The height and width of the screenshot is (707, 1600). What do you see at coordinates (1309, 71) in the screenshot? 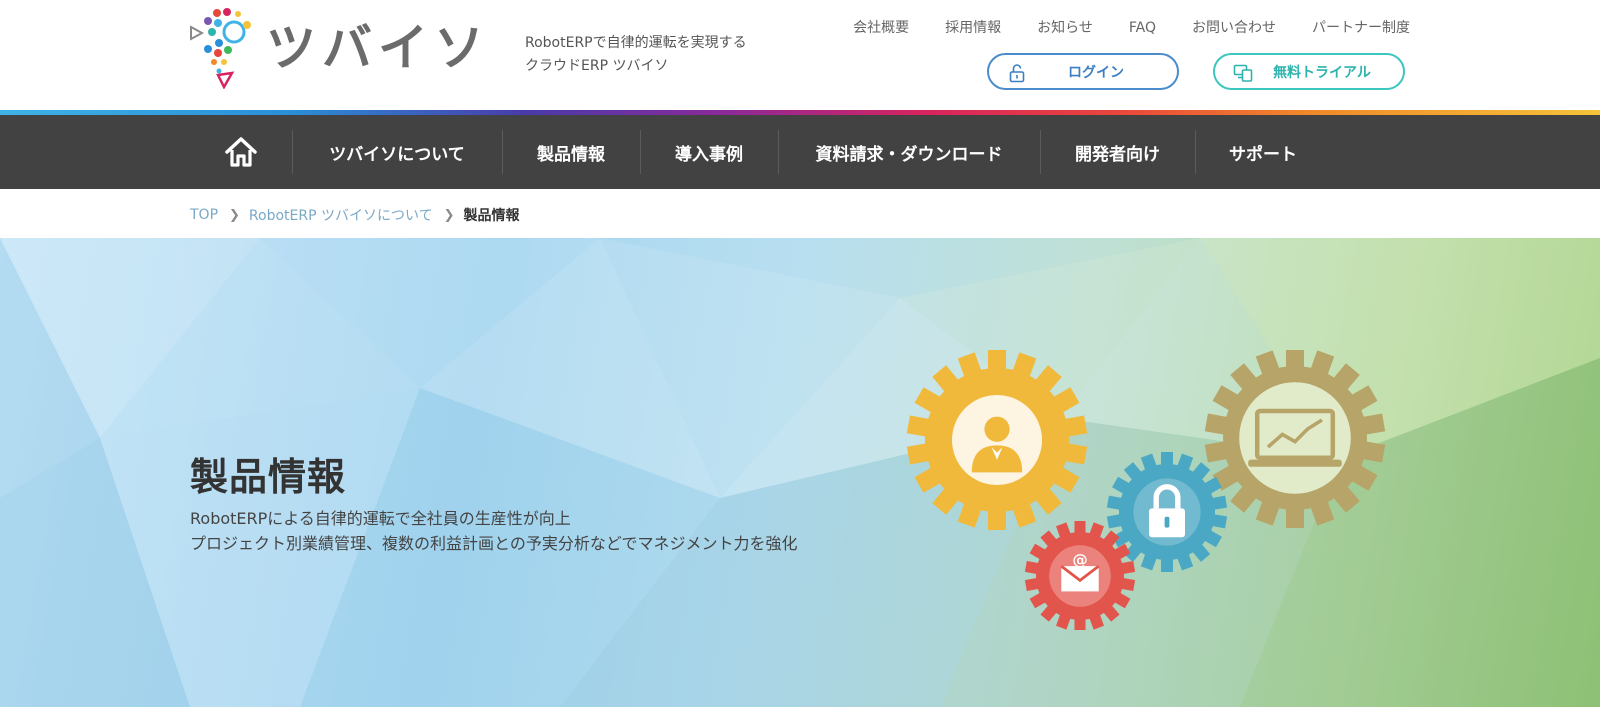
I see `free-trial-button: 無料トライアル` at bounding box center [1309, 71].